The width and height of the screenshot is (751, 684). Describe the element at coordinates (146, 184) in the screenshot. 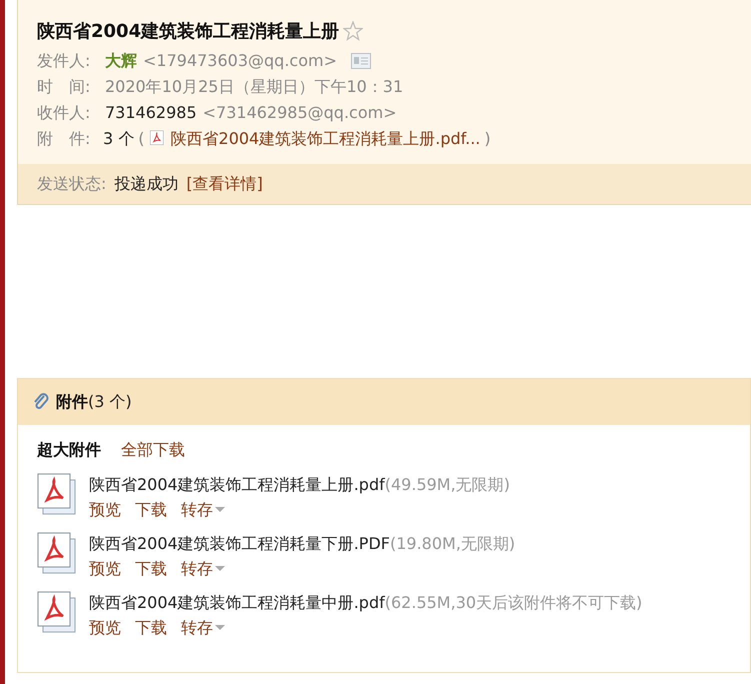

I see `status-value: 投递成功` at that location.